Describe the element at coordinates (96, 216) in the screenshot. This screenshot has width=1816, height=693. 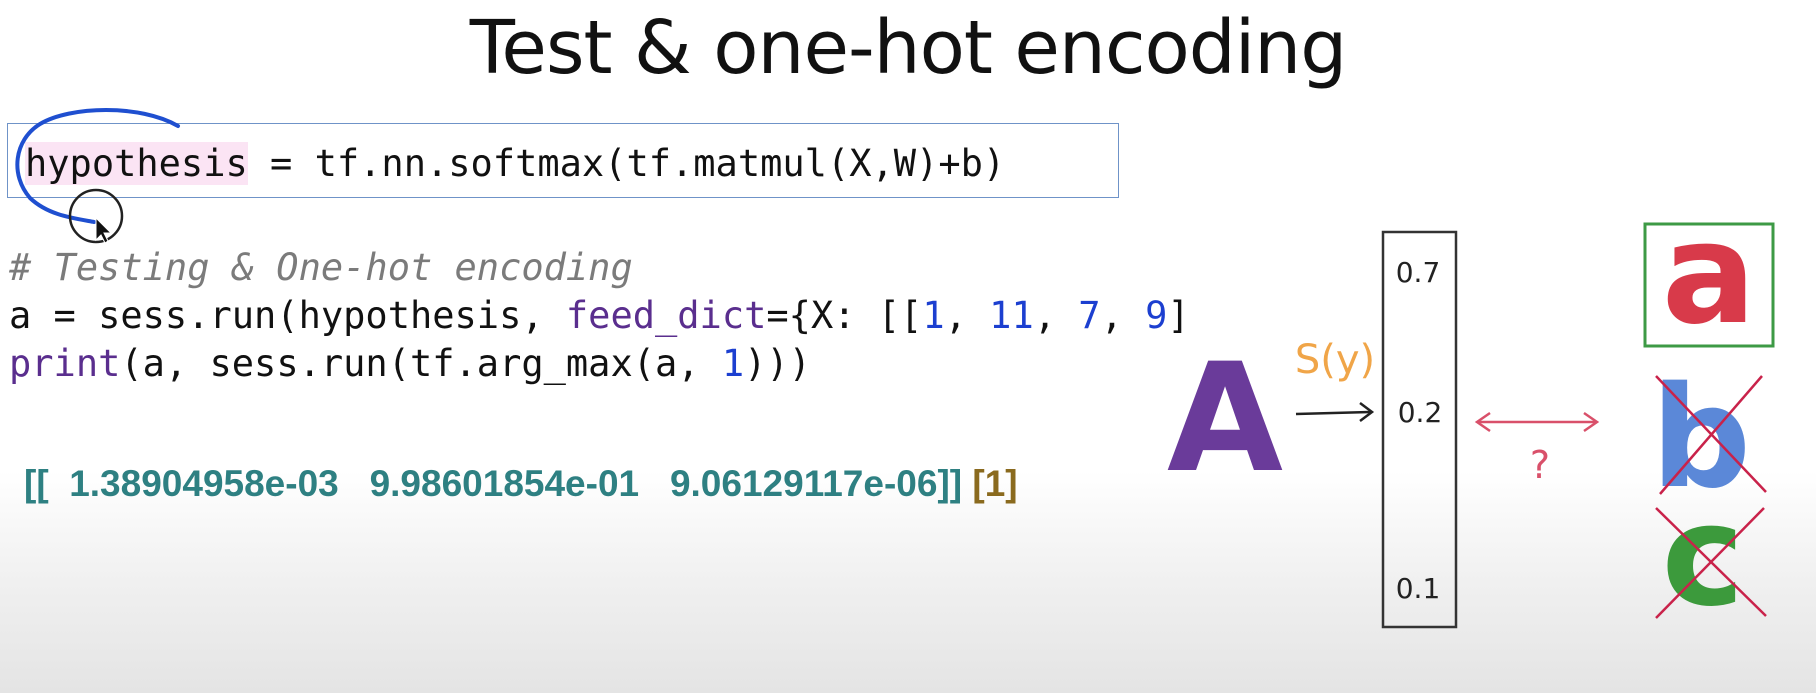
I see `cursor-icon` at that location.